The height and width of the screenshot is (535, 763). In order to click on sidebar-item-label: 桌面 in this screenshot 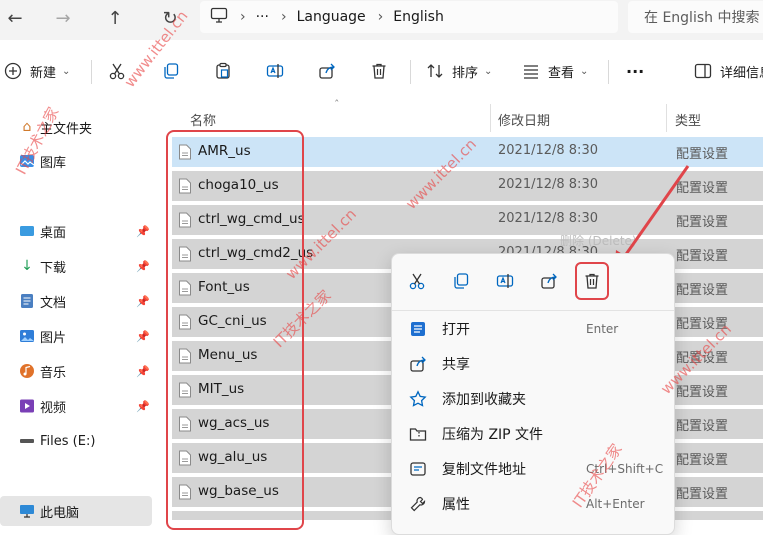, I will do `click(53, 233)`.